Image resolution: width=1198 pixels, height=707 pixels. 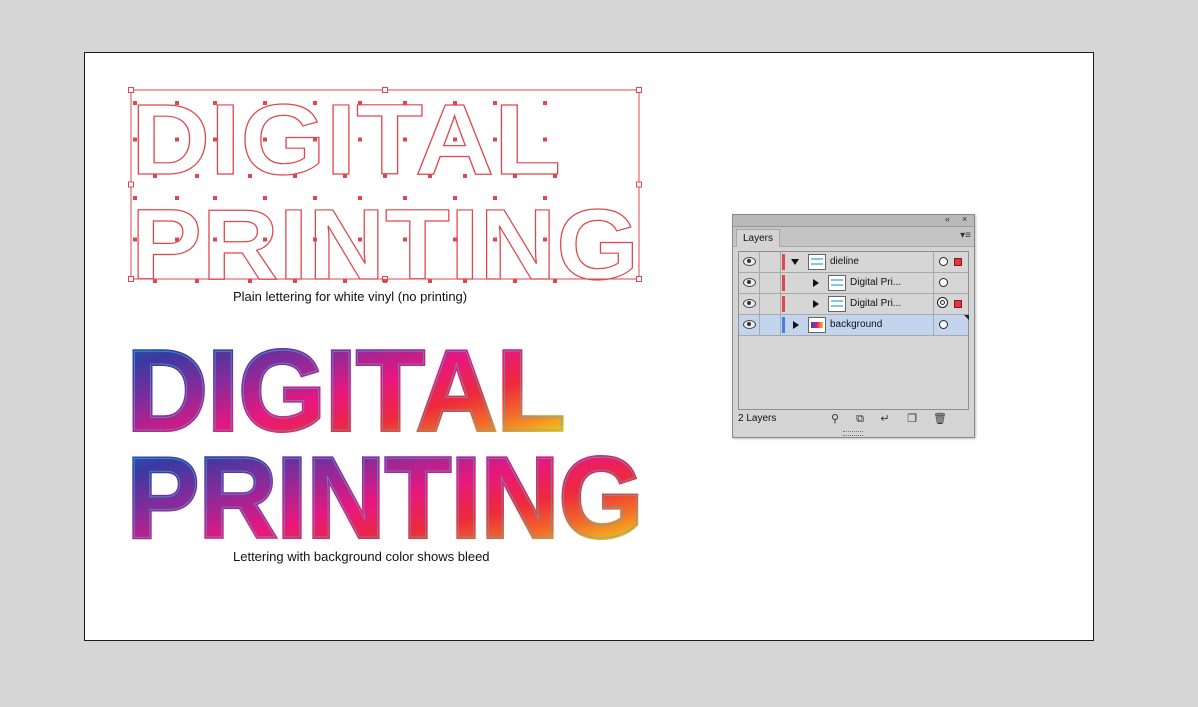 What do you see at coordinates (837, 283) in the screenshot?
I see `sublayer-thumbnail` at bounding box center [837, 283].